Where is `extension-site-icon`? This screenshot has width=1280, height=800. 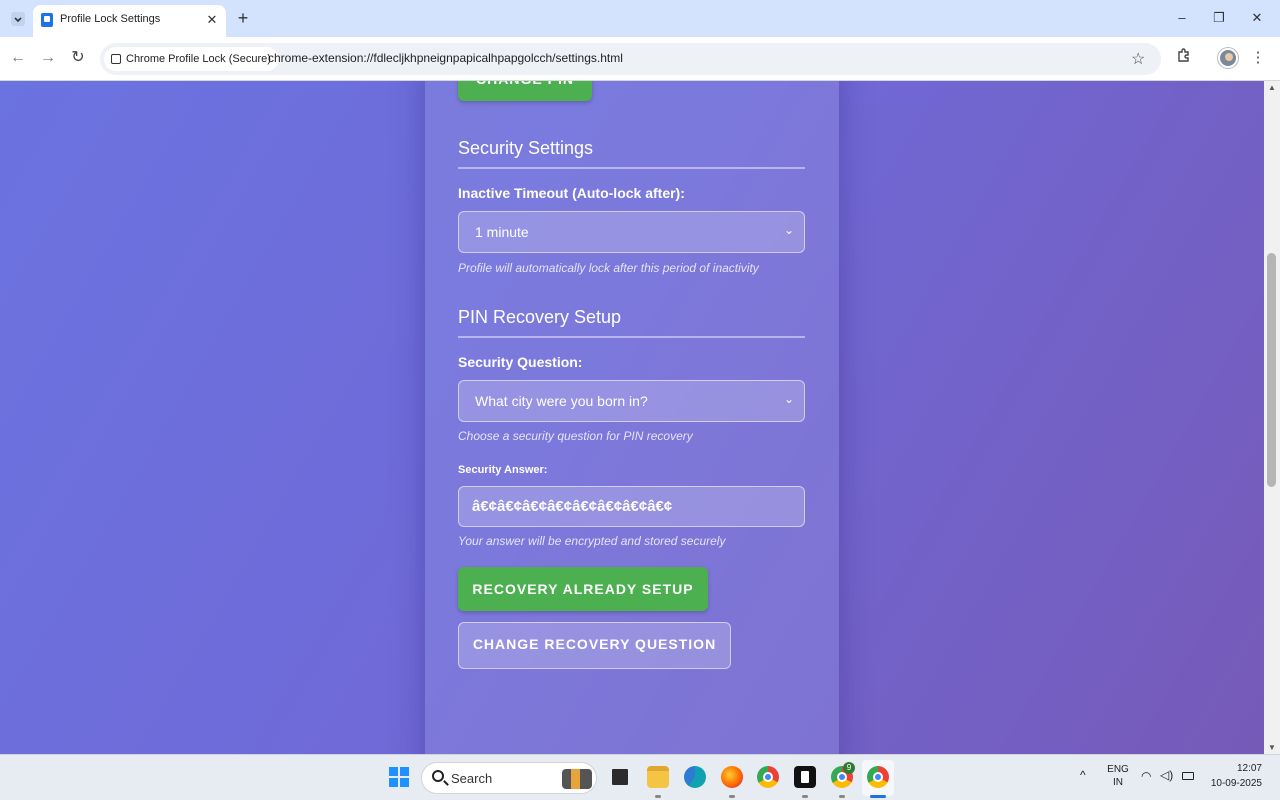 extension-site-icon is located at coordinates (116, 59).